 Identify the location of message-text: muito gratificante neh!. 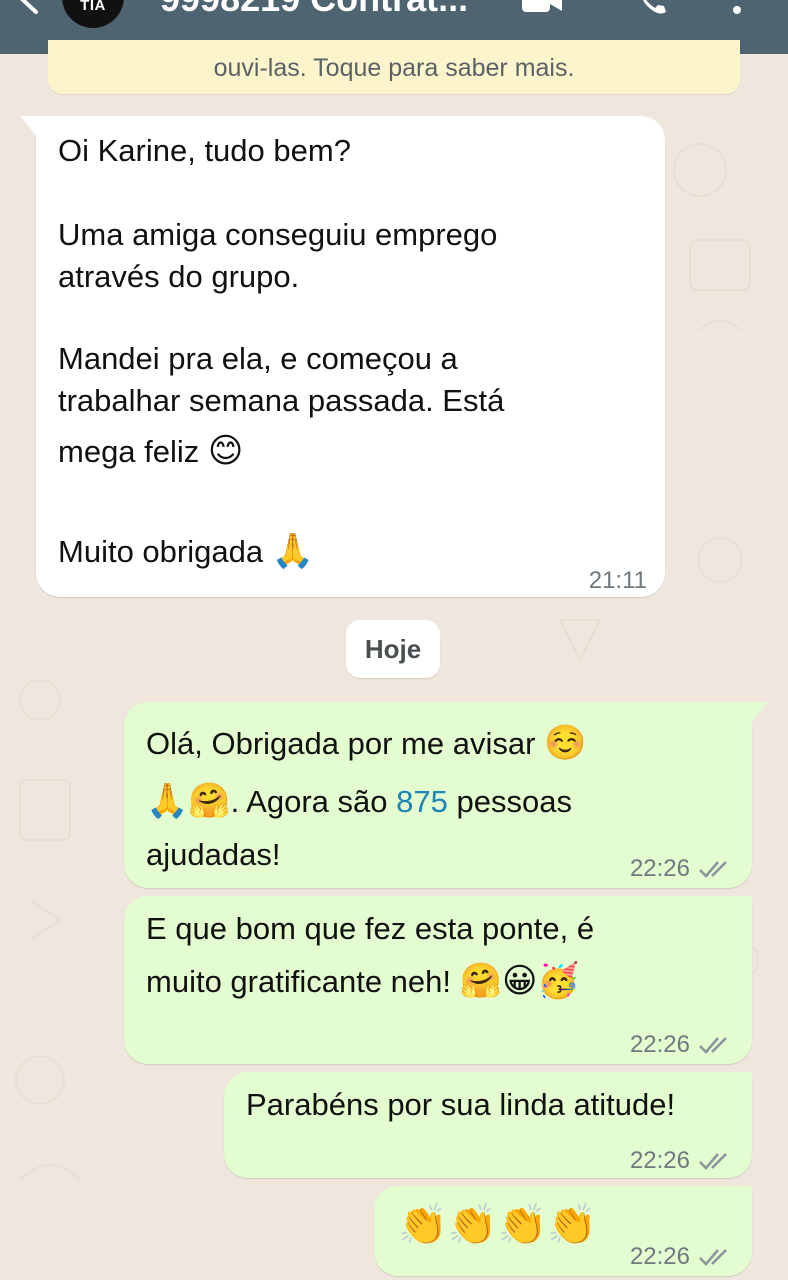
(299, 981).